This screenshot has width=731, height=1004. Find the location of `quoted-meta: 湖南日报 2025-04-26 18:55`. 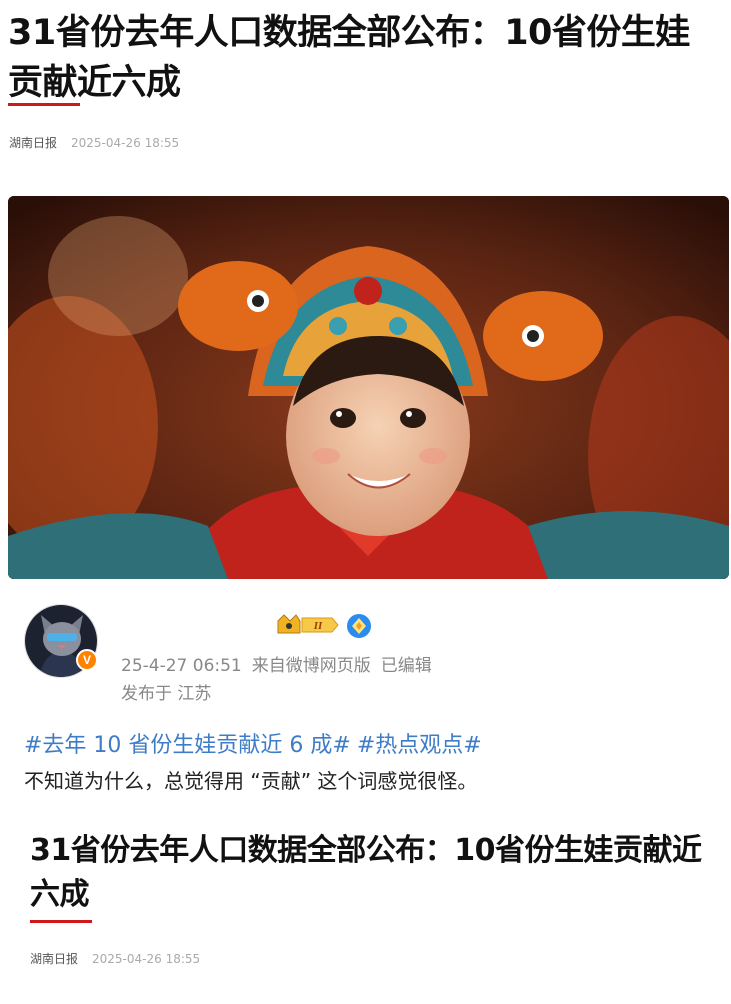

quoted-meta: 湖南日报 2025-04-26 18:55 is located at coordinates (115, 958).